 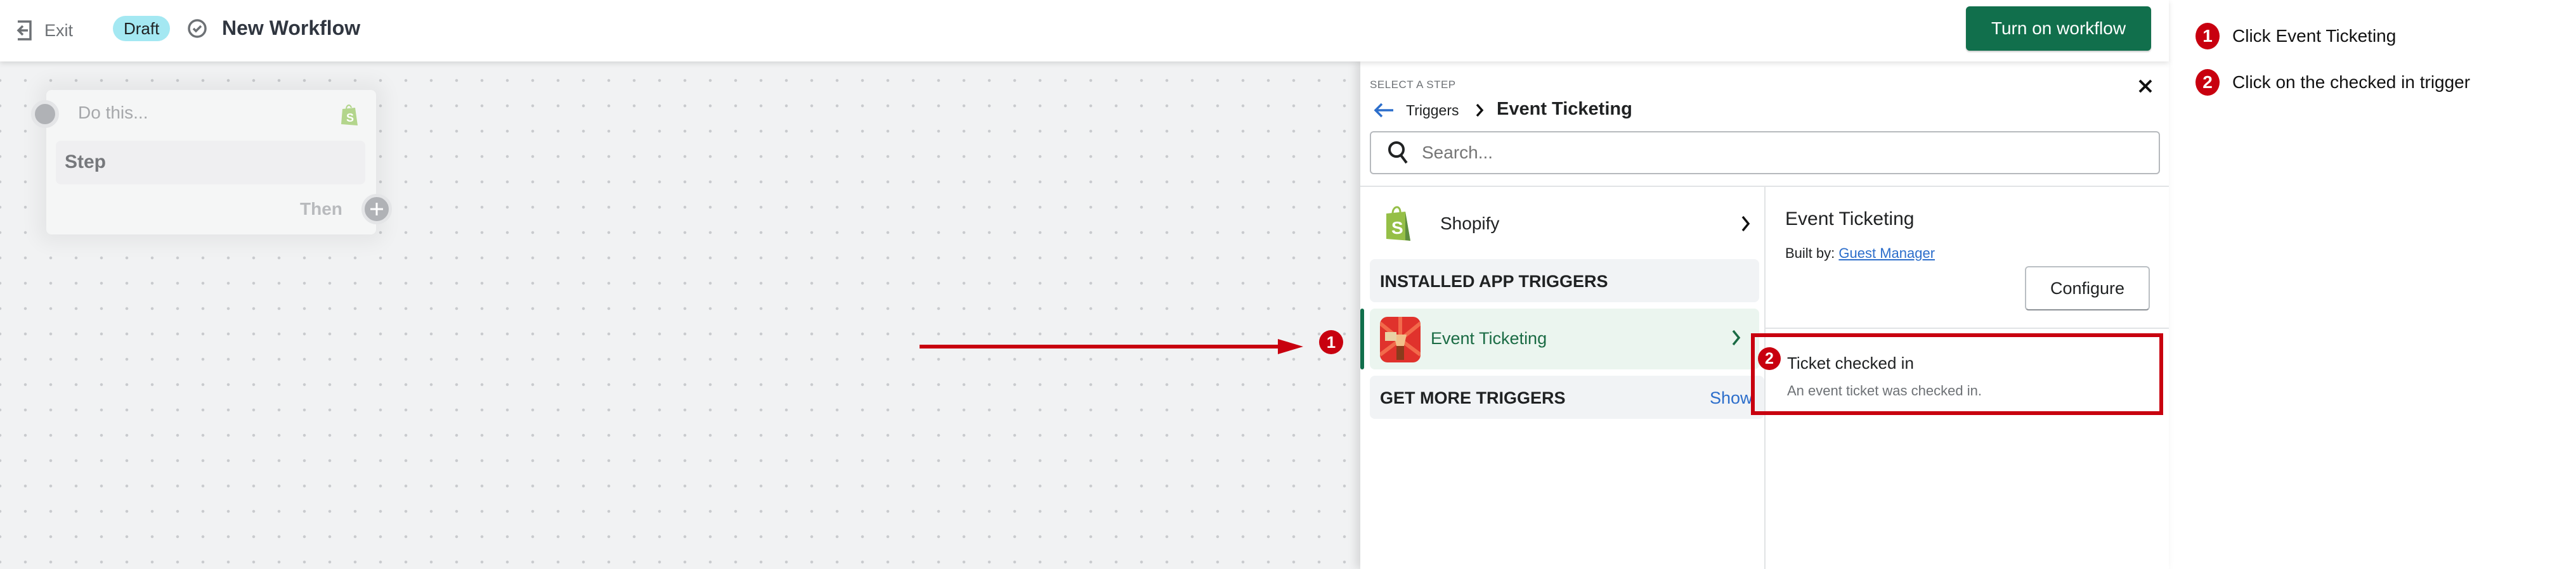 I want to click on search-input, so click(x=1765, y=152).